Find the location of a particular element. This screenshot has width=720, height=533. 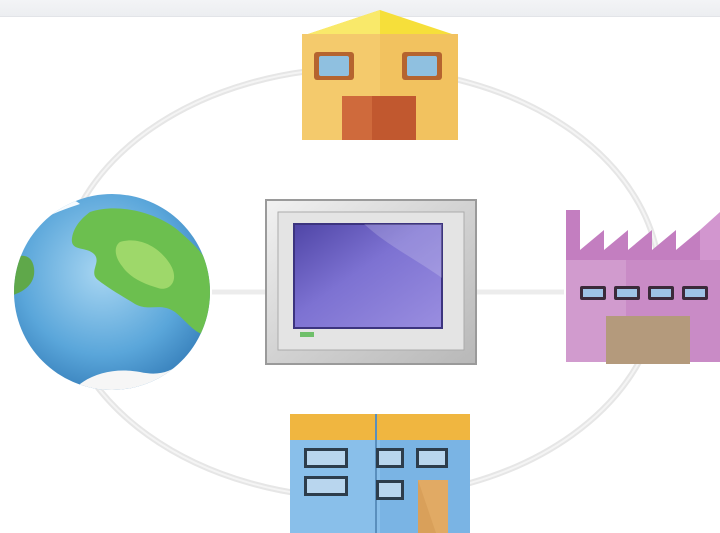

office-building-icon is located at coordinates (380, 472).